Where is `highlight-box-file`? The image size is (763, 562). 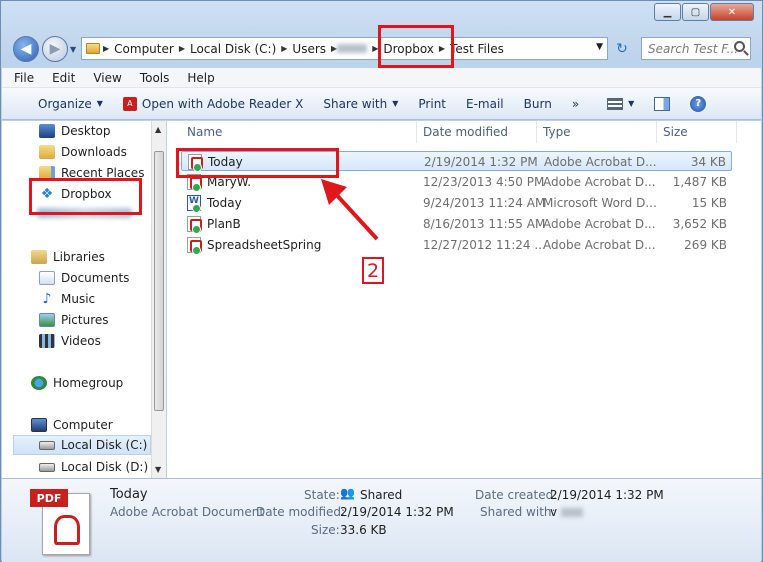
highlight-box-file is located at coordinates (257, 163).